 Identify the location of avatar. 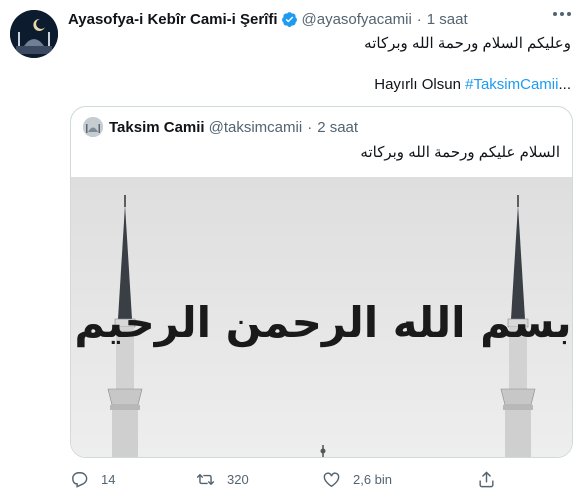
(34, 34).